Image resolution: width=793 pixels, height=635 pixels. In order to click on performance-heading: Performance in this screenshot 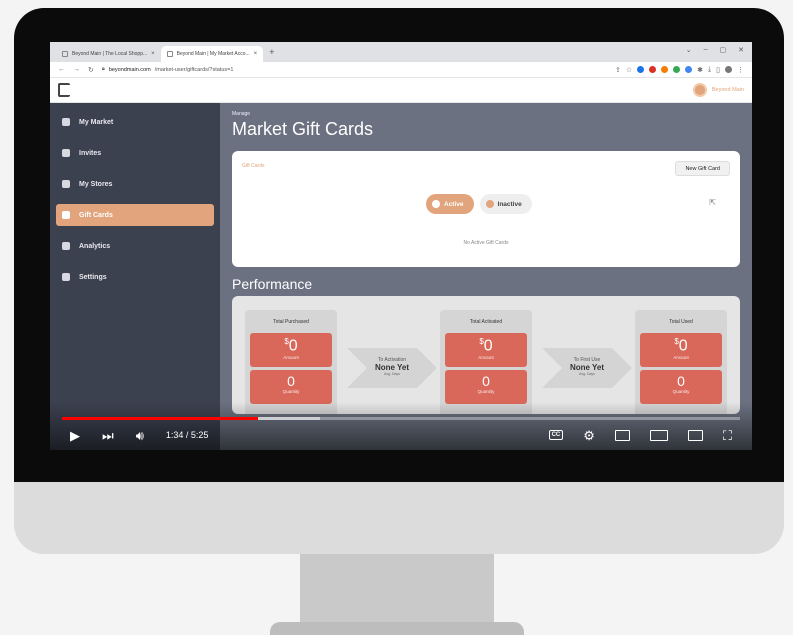, I will do `click(272, 284)`.